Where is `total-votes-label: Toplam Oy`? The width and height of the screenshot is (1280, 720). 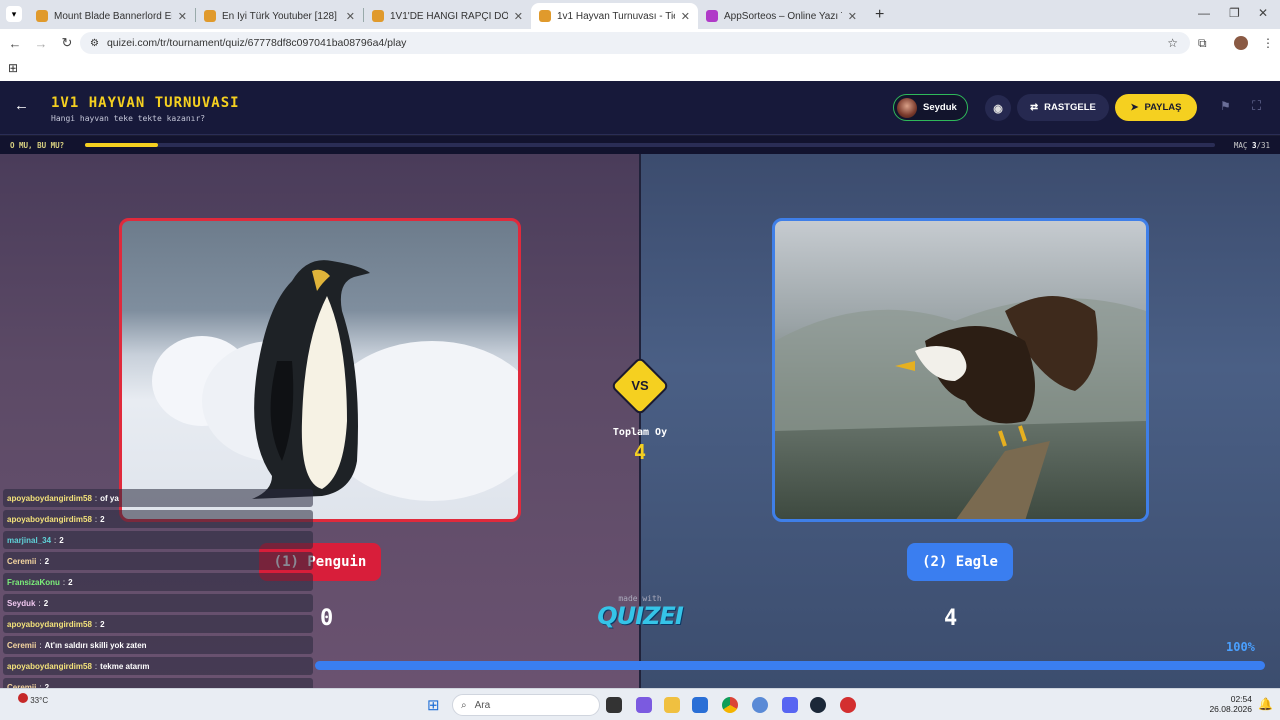 total-votes-label: Toplam Oy is located at coordinates (640, 432).